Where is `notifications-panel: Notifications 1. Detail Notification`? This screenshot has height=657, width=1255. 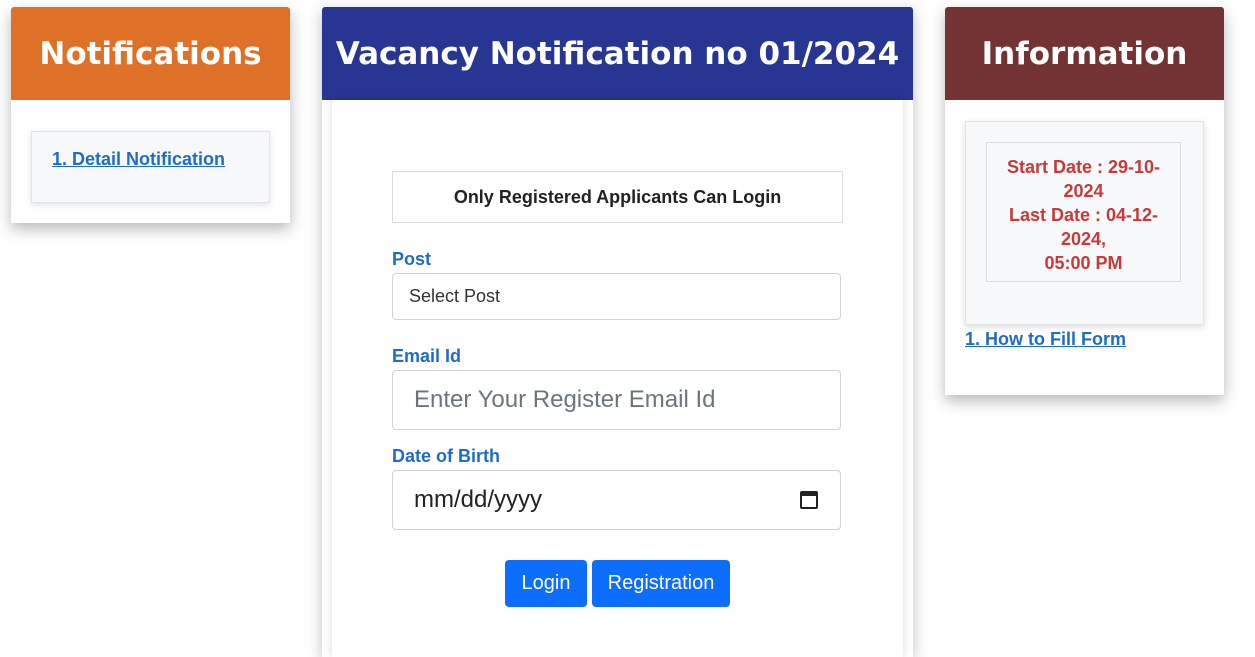 notifications-panel: Notifications 1. Detail Notification is located at coordinates (150, 115).